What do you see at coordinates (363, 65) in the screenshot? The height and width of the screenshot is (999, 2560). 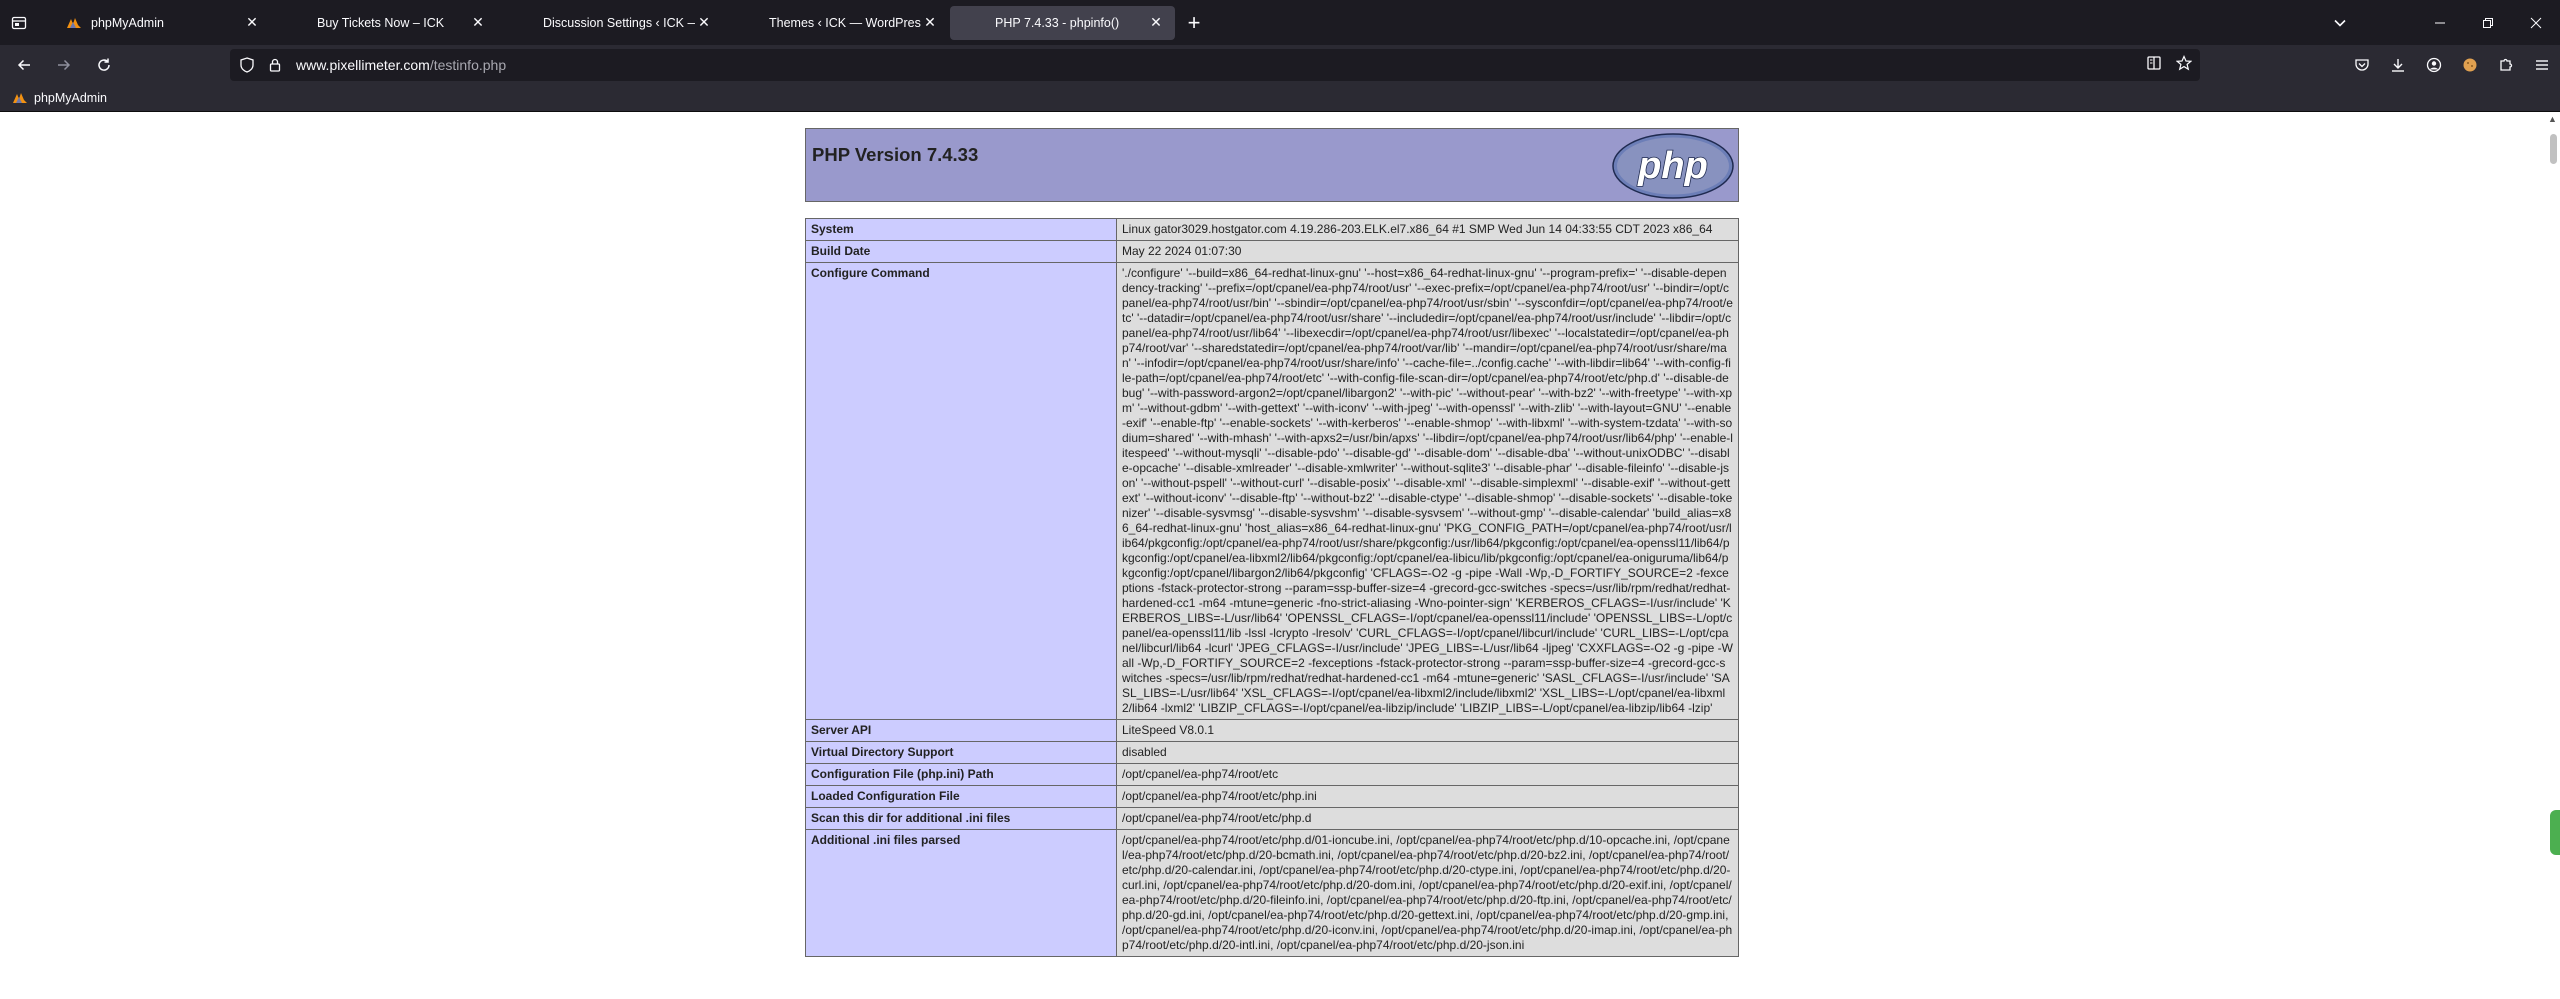 I see `url-domain: www.pixellimeter.com` at bounding box center [363, 65].